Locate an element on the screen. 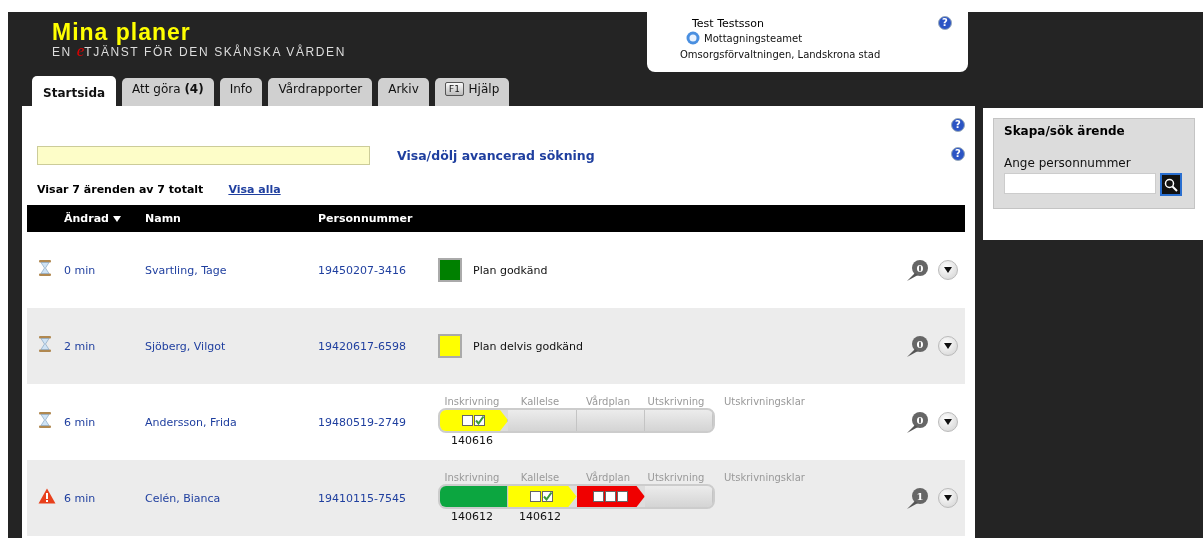 The width and height of the screenshot is (1203, 538). tab: F1 Hjälp is located at coordinates (472, 92).